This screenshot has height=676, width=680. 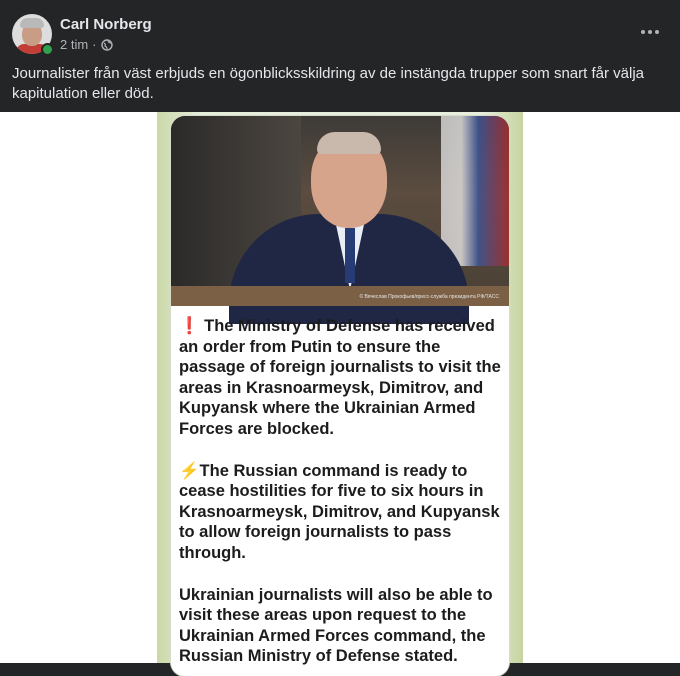 What do you see at coordinates (189, 326) in the screenshot?
I see `exclamation-icon: ❗` at bounding box center [189, 326].